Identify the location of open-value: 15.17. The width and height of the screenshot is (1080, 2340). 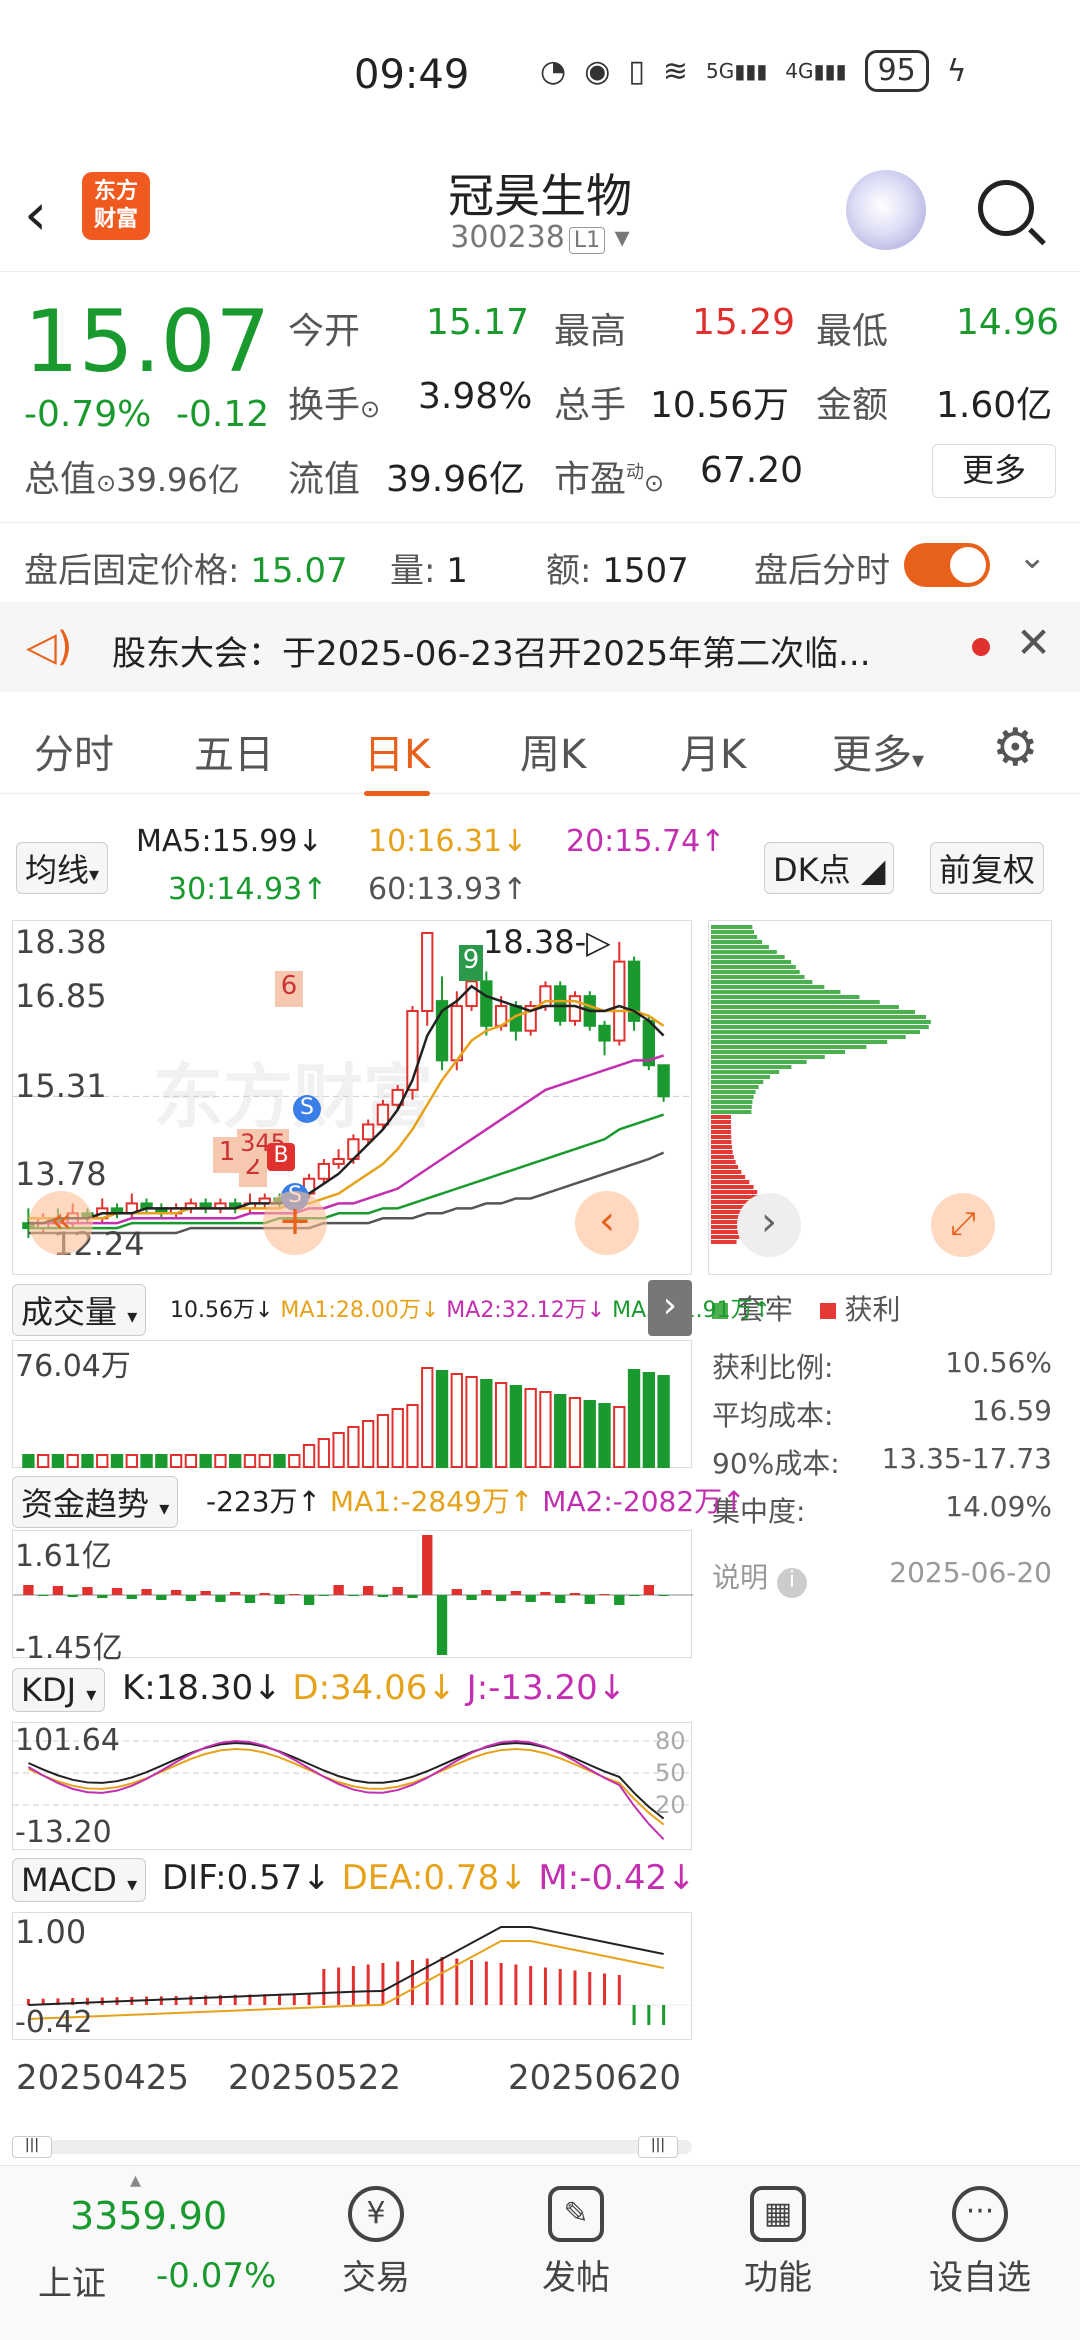
(478, 322).